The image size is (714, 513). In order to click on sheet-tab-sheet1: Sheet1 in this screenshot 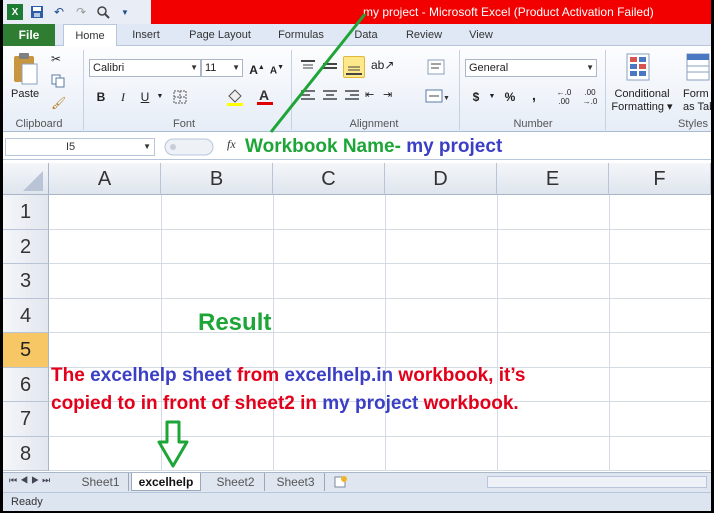, I will do `click(101, 482)`.